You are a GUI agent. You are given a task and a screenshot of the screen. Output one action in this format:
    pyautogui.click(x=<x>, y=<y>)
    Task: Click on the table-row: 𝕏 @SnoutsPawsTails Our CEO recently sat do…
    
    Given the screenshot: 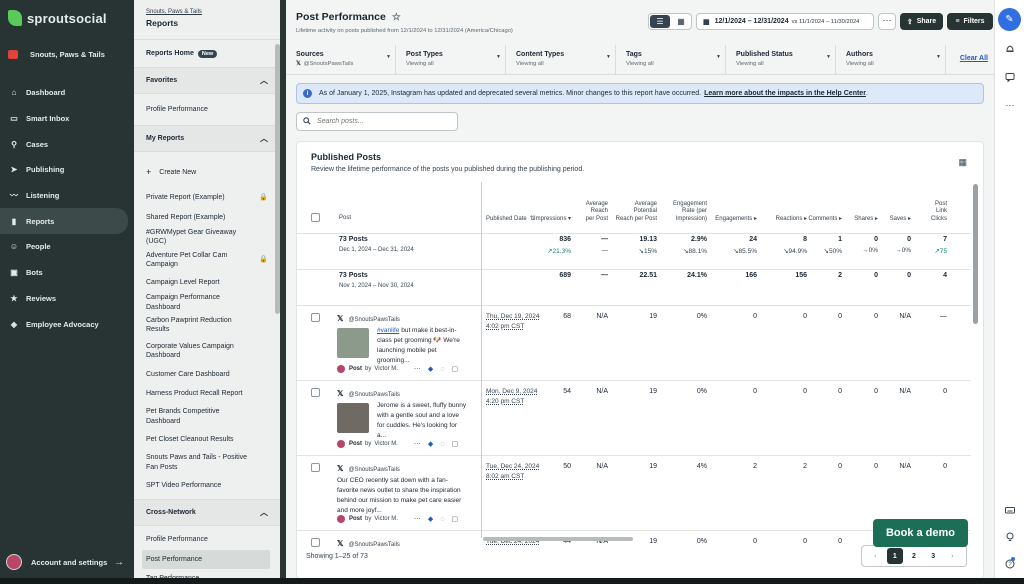 What is the action you would take?
    pyautogui.click(x=634, y=493)
    